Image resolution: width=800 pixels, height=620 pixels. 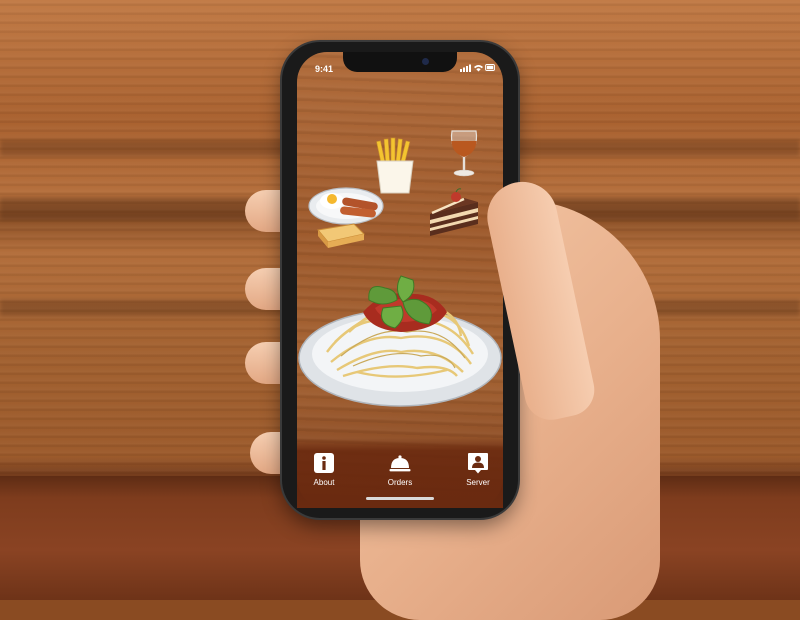 What do you see at coordinates (453, 215) in the screenshot?
I see `cake-slice-icon` at bounding box center [453, 215].